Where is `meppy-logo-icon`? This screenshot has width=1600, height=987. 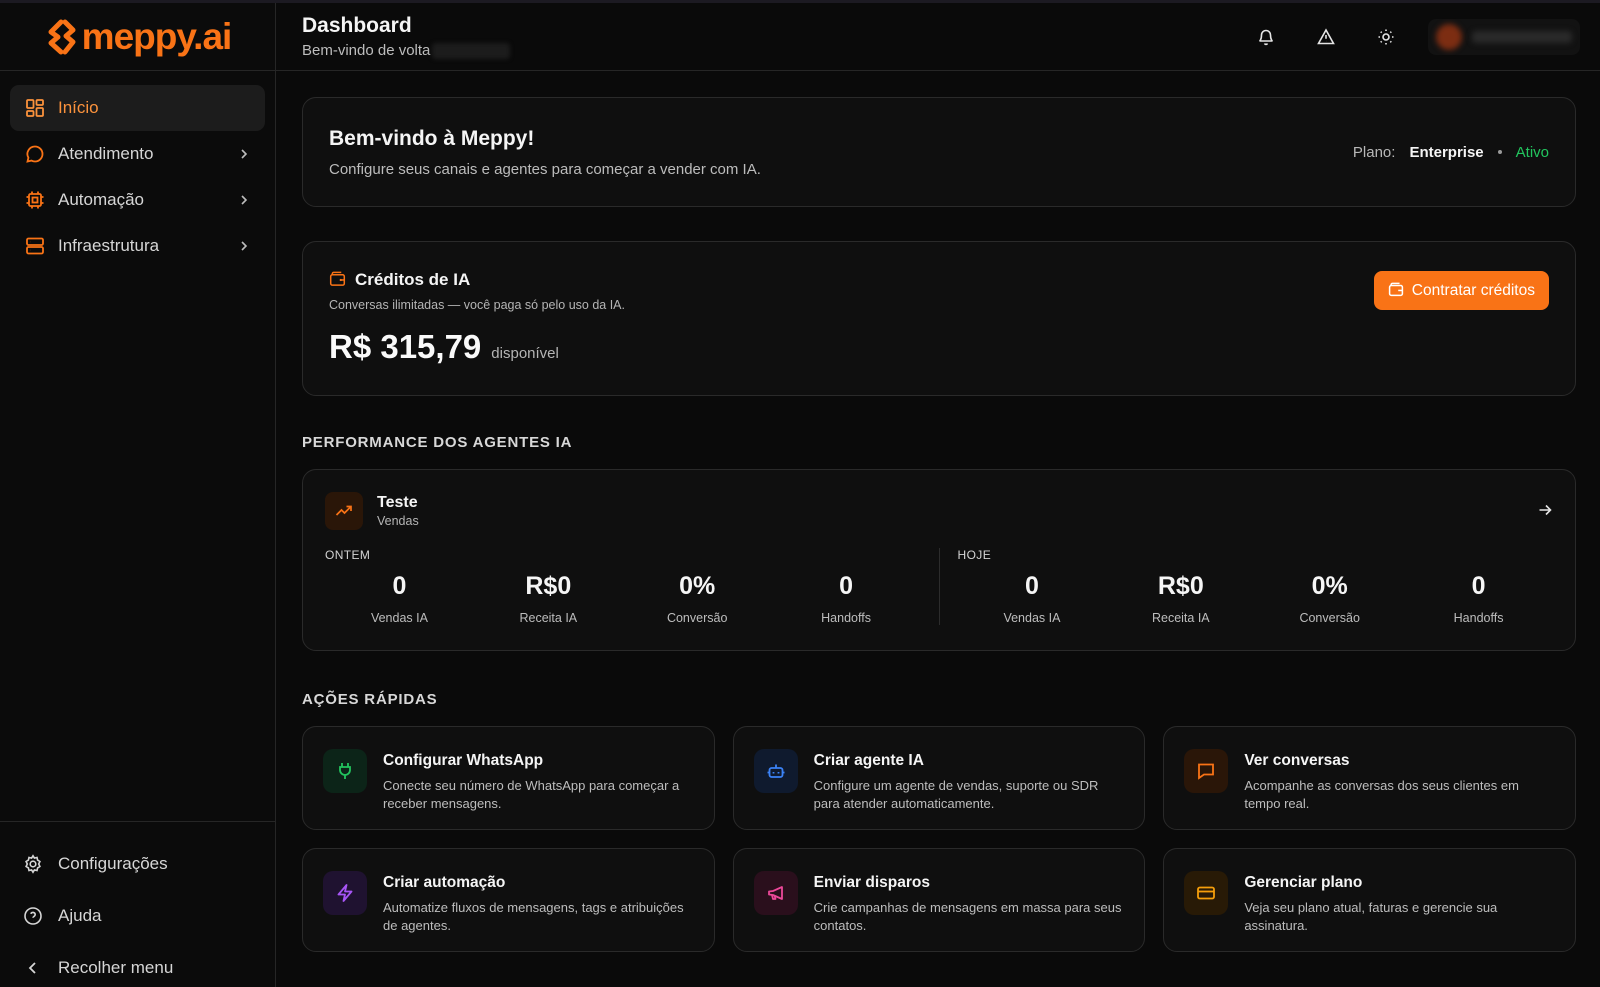 meppy-logo-icon is located at coordinates (62, 36).